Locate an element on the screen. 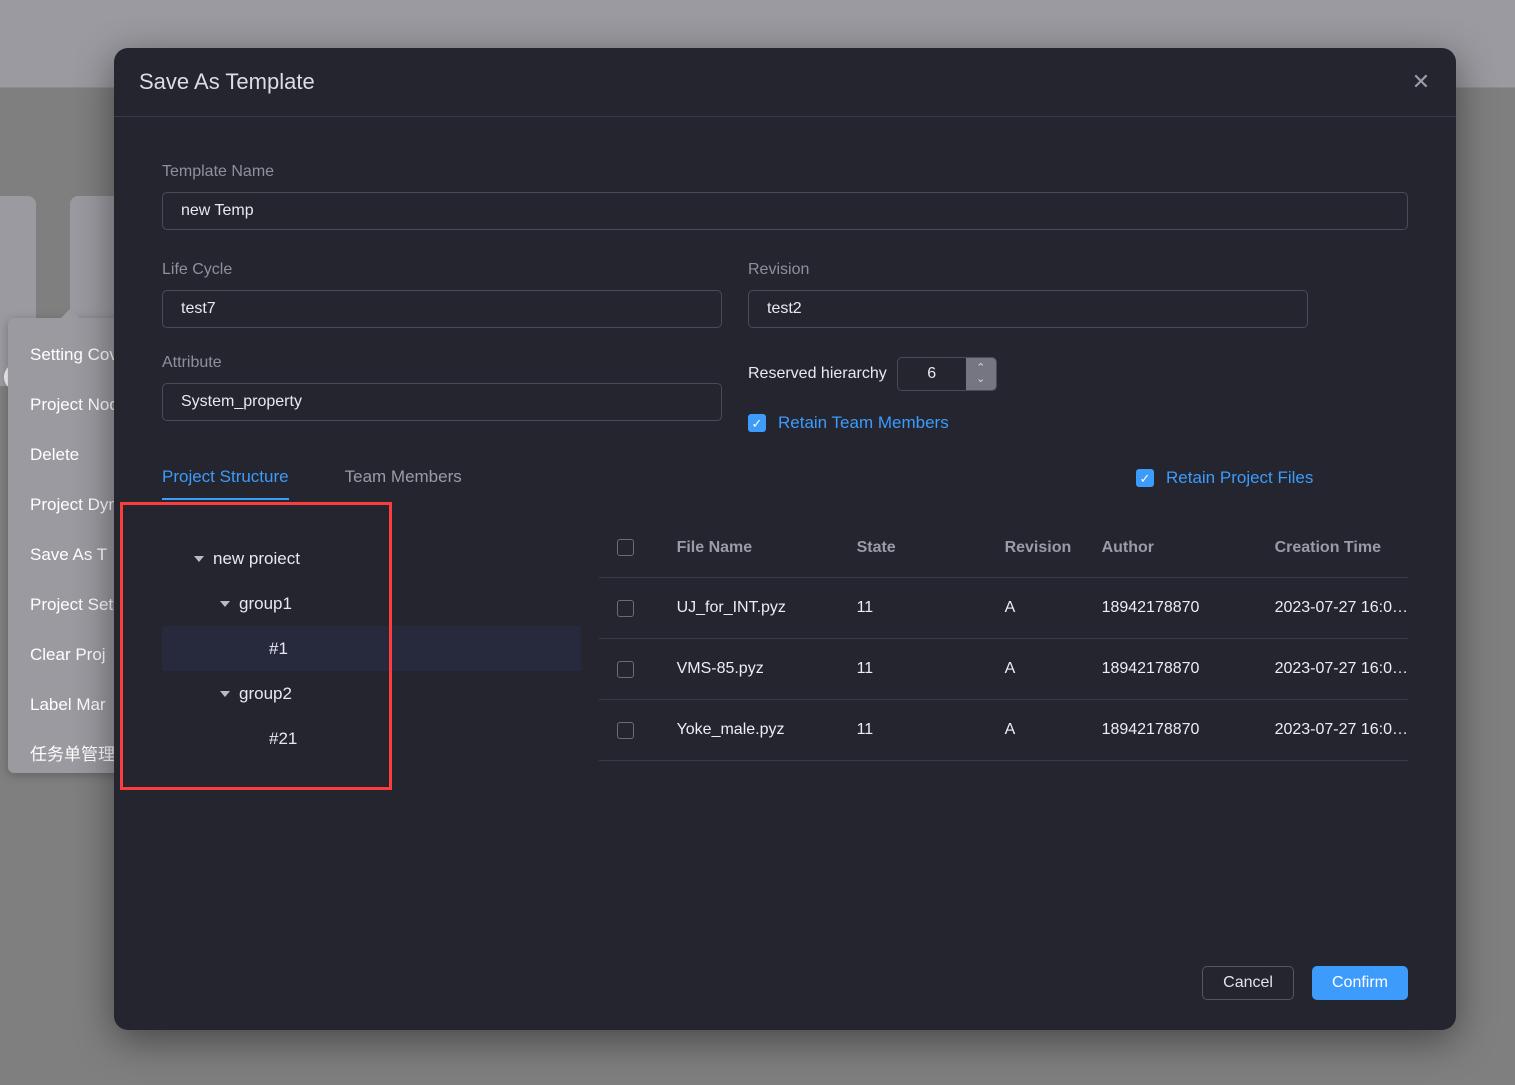 The image size is (1515, 1085). cell-file-name: UJ_for_INT.pyz is located at coordinates (731, 607).